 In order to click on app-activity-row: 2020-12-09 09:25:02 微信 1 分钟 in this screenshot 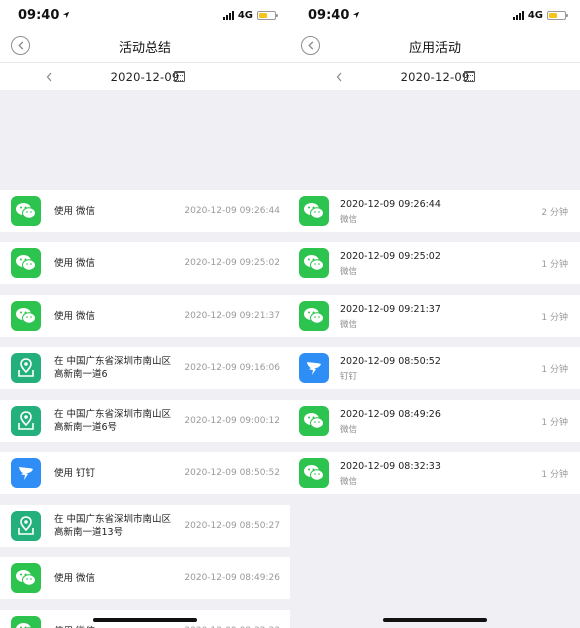, I will do `click(435, 263)`.